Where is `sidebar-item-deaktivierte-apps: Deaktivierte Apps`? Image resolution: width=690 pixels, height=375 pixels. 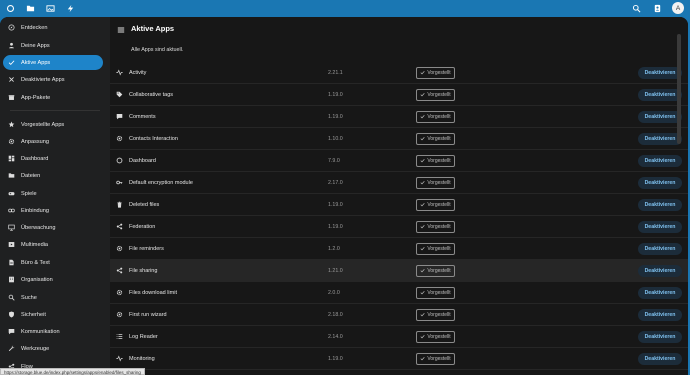
sidebar-item-deaktivierte-apps: Deaktivierte Apps is located at coordinates (53, 79).